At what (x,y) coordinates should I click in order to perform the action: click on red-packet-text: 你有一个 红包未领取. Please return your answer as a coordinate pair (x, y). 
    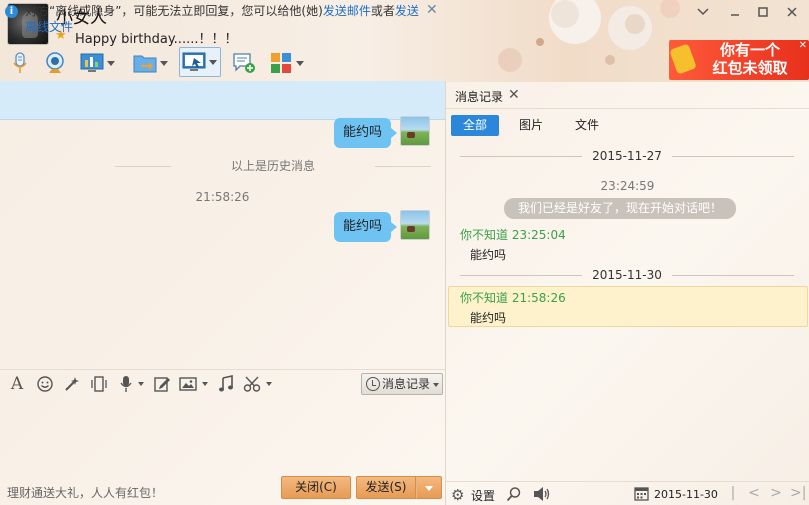
    Looking at the image, I should click on (750, 59).